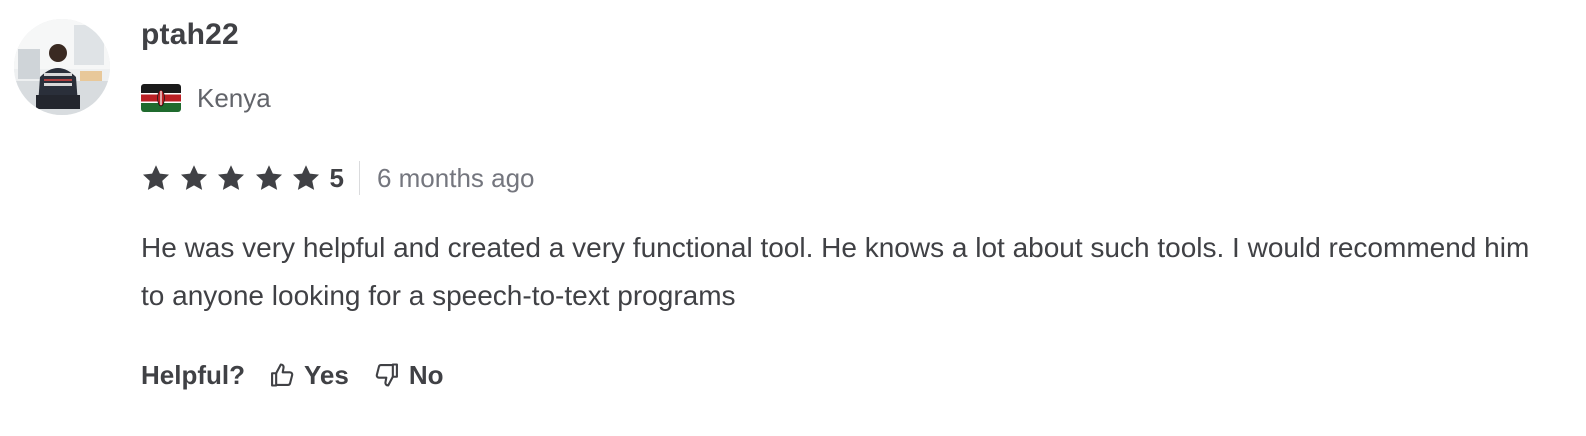  I want to click on review-date: 6 months ago, so click(455, 177).